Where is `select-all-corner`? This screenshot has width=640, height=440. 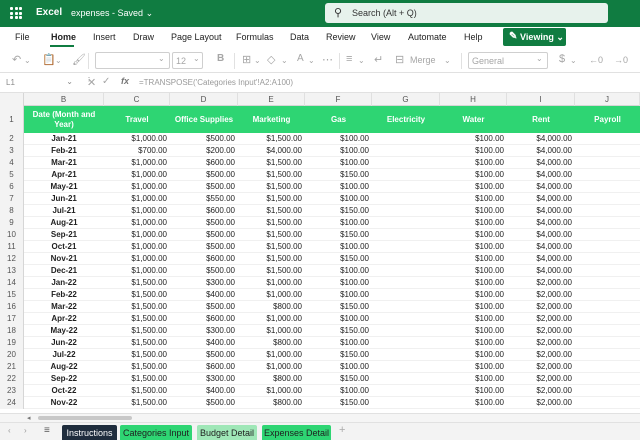 select-all-corner is located at coordinates (12, 99).